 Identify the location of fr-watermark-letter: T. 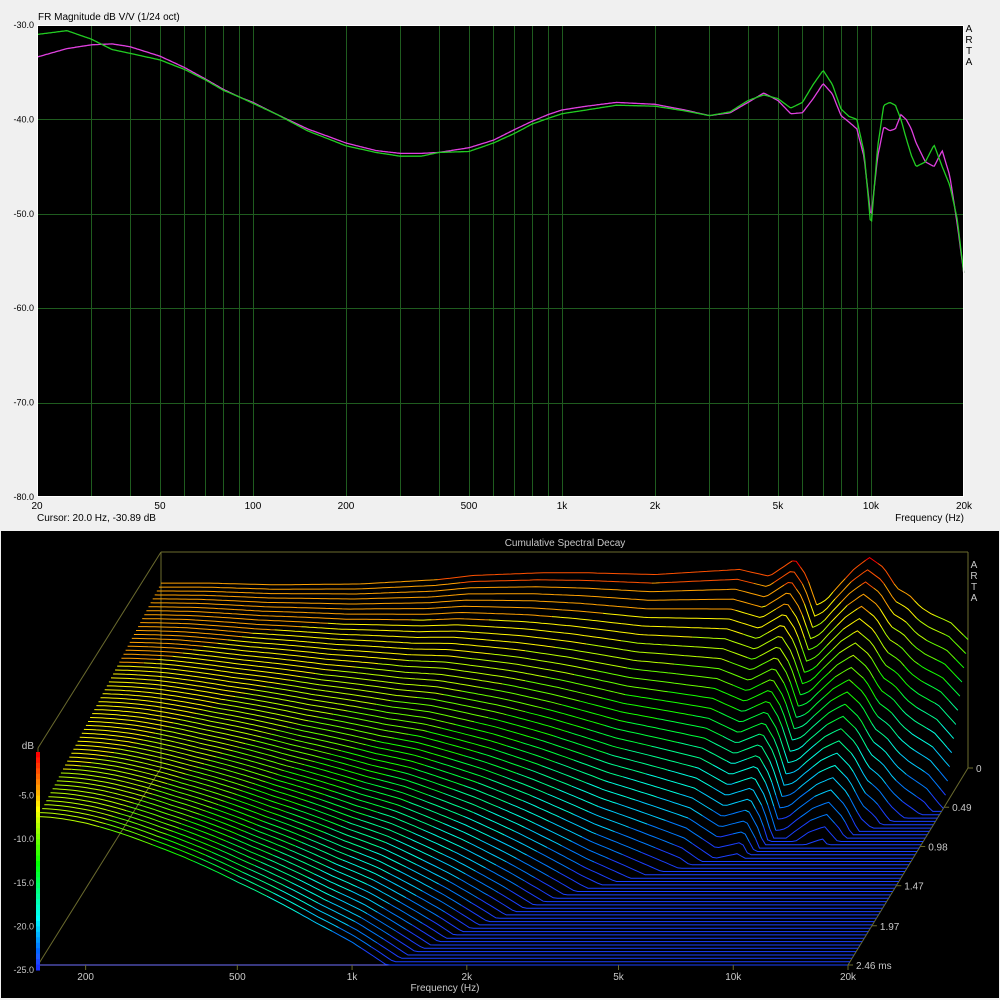
(969, 51).